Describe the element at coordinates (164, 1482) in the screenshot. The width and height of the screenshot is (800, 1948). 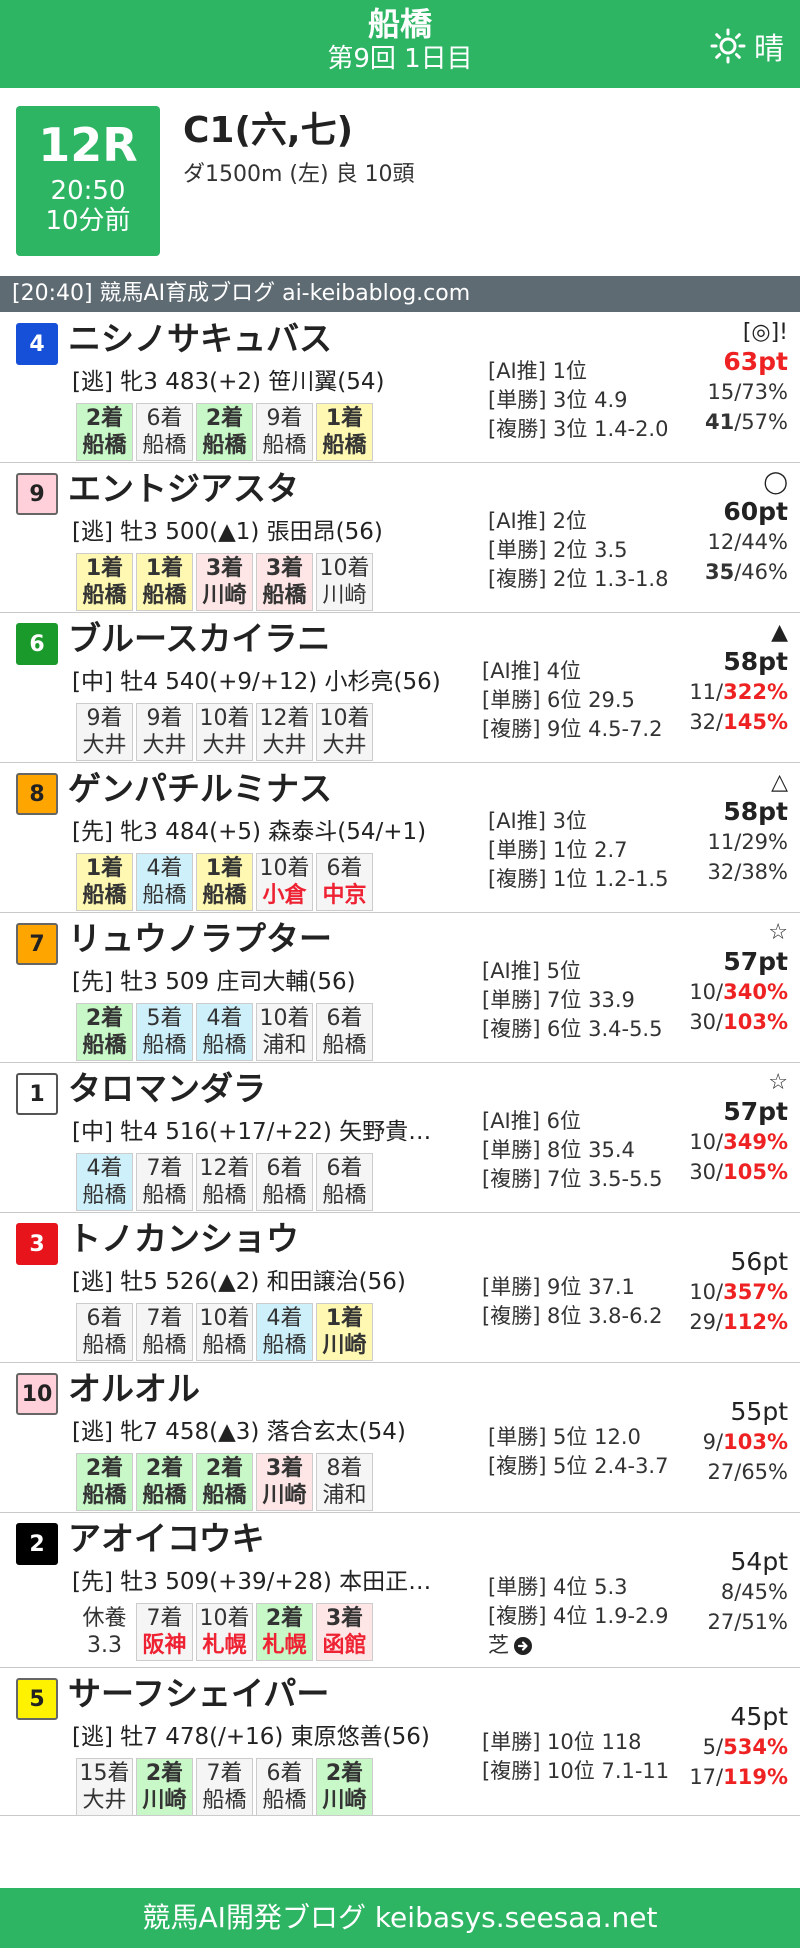
I see `form-result: 2着 船橋` at that location.